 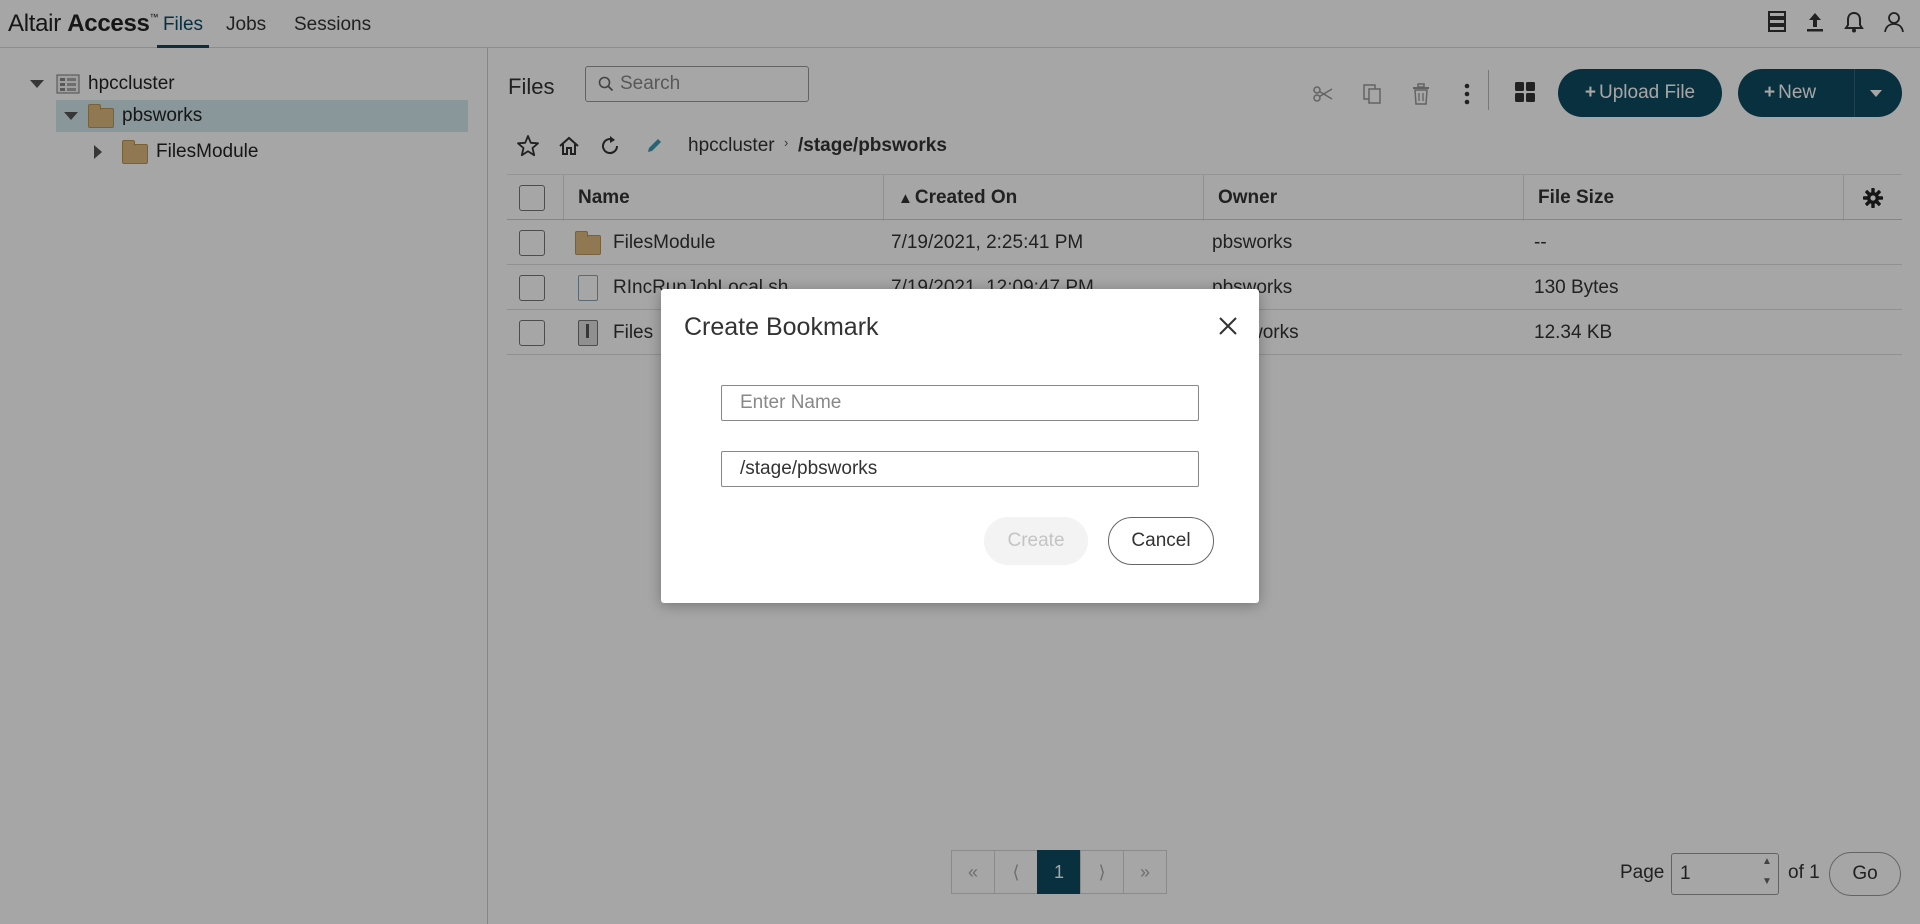 I want to click on cancel-button: Cancel, so click(x=1161, y=541).